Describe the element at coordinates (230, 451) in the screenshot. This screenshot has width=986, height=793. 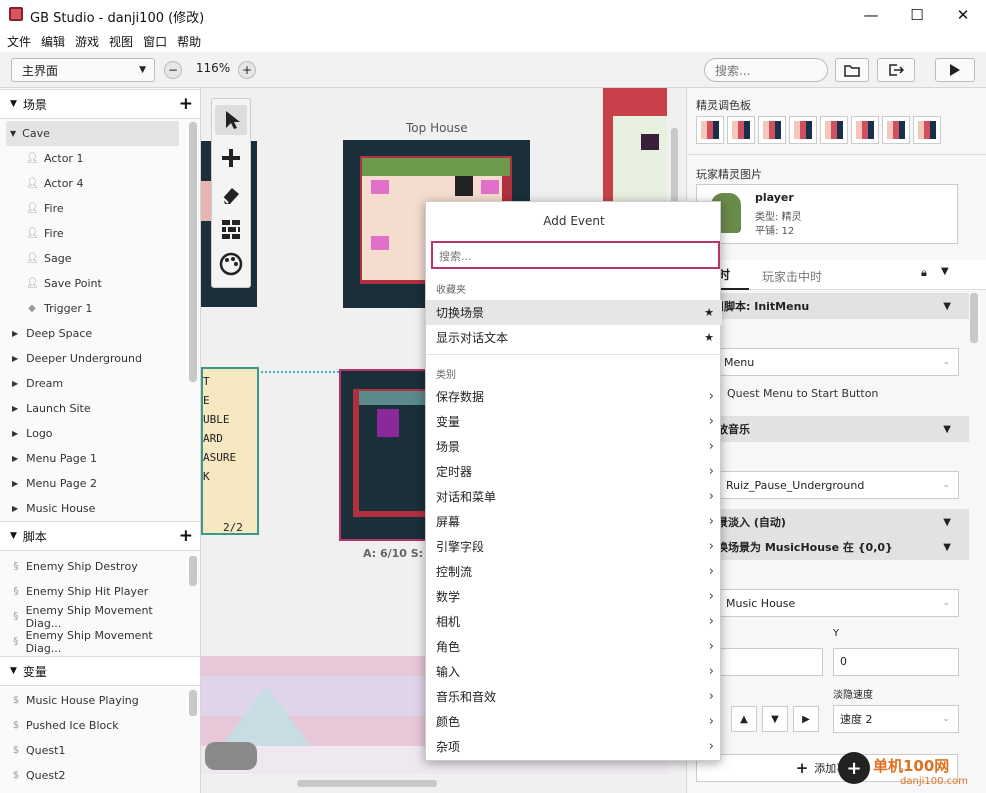
I see `scene-menu-page: T E UBLE ARD ASURE K 2/2` at that location.